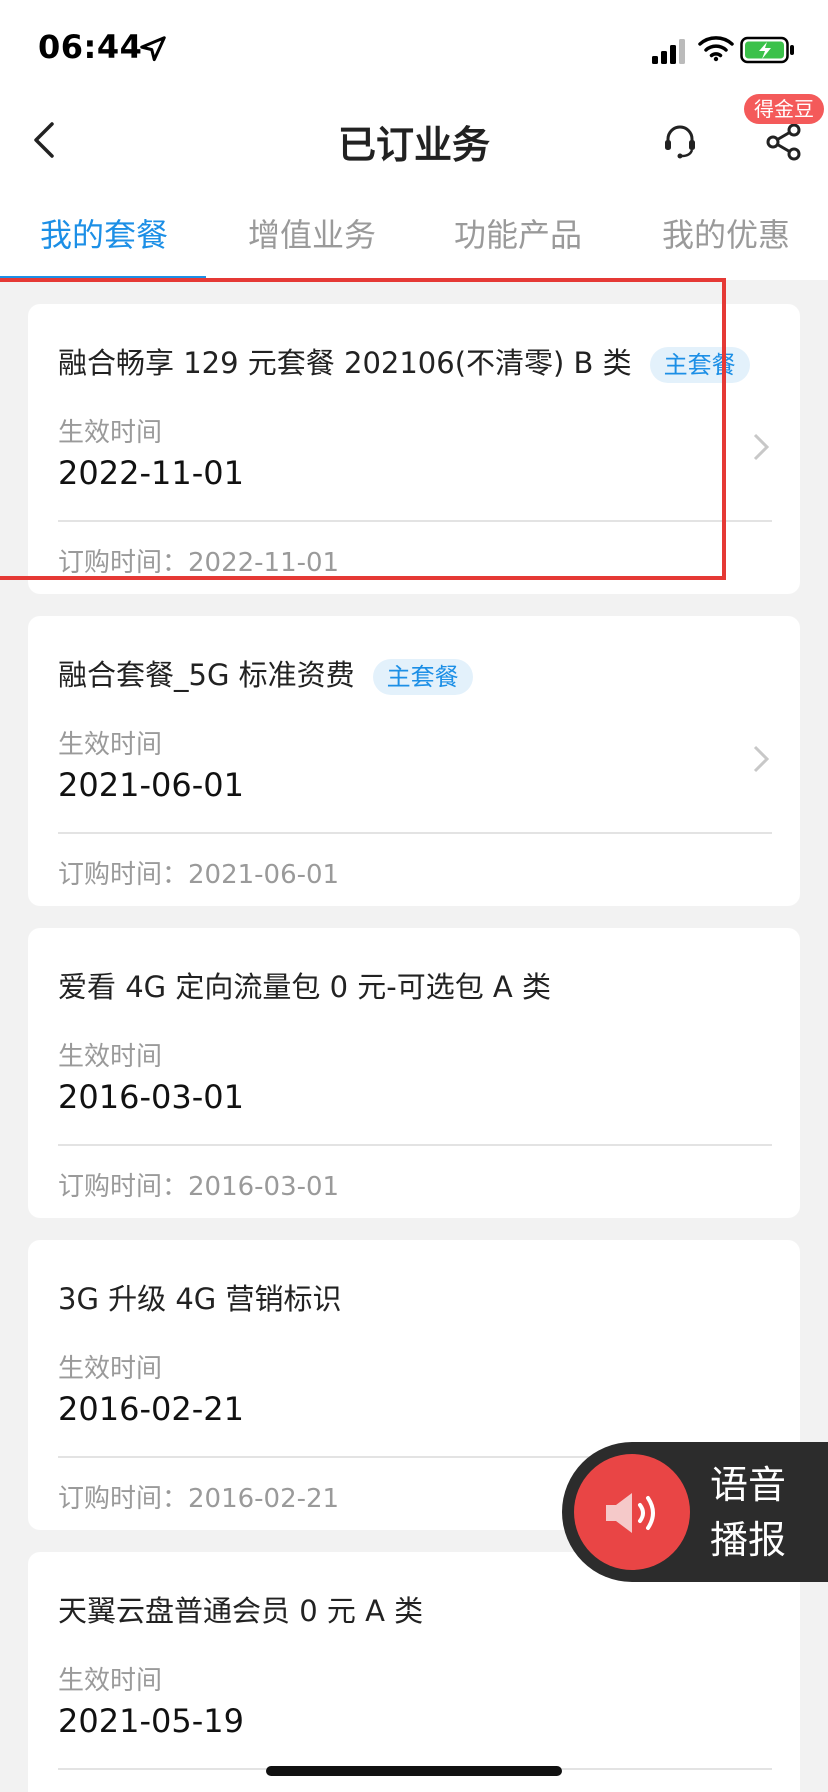 This screenshot has height=1792, width=828. Describe the element at coordinates (413, 145) in the screenshot. I see `page-title: 已订业务` at that location.